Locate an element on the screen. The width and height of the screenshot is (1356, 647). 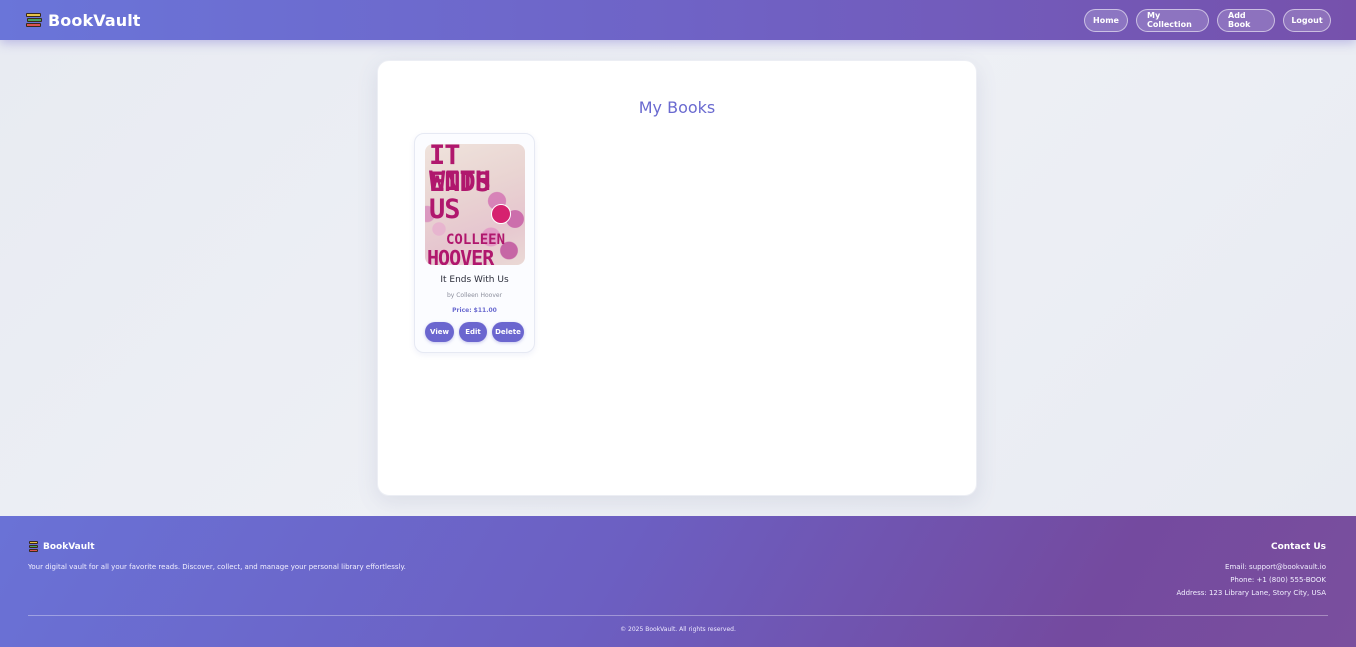
book-author: by Colleen Hoover is located at coordinates (474, 295).